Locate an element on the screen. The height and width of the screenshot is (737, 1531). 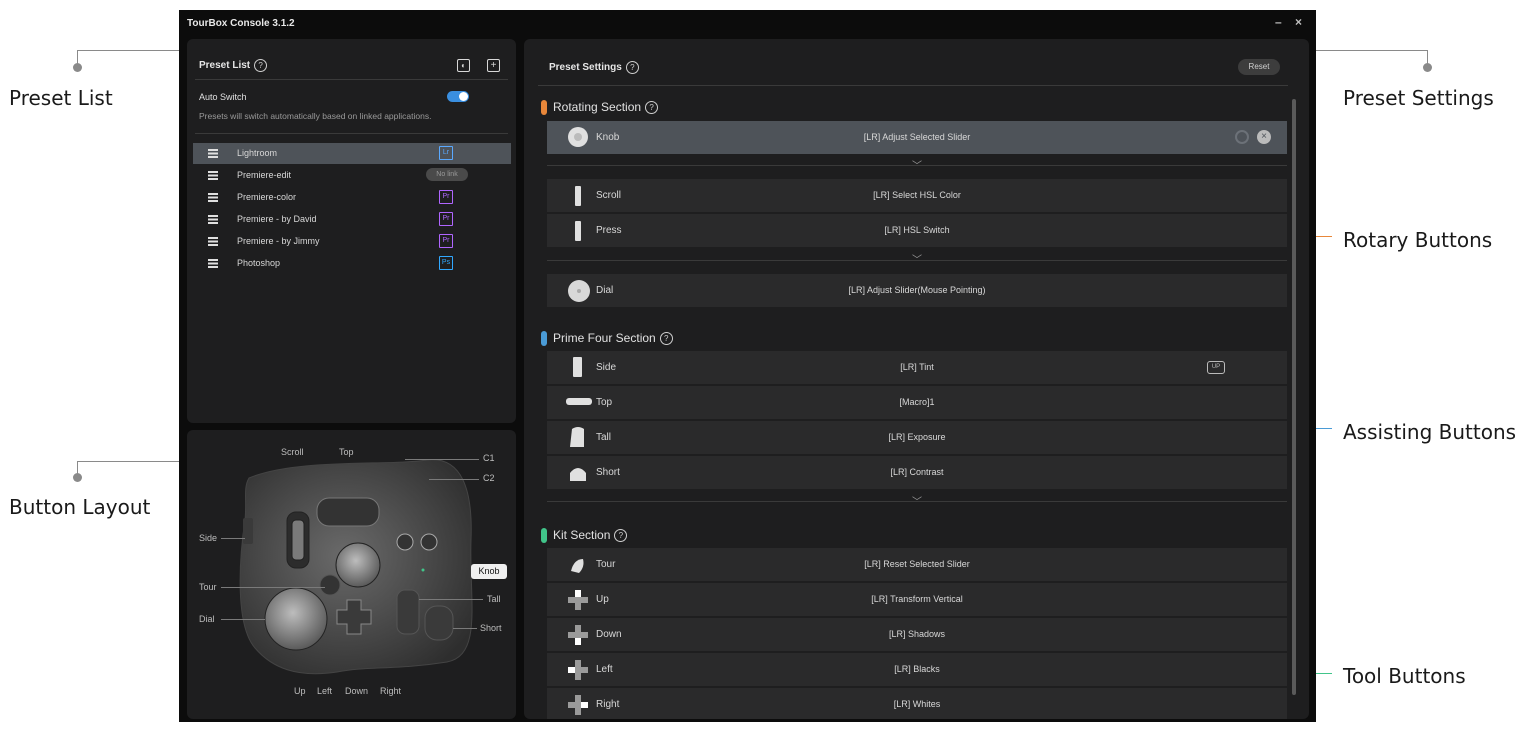
row-function: [LR] Adjust Selected Slider is located at coordinates (917, 137).